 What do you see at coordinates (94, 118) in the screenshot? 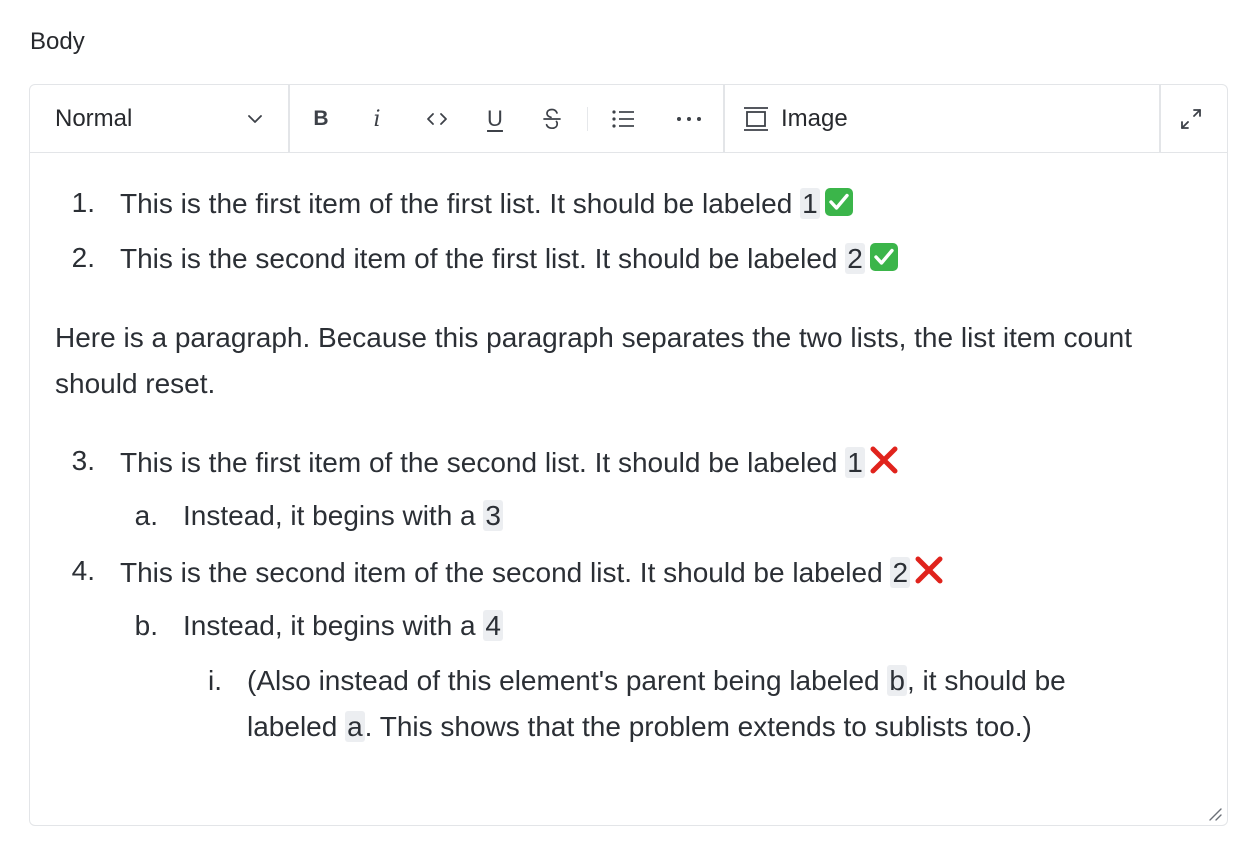
I see `text-format-value: Normal` at bounding box center [94, 118].